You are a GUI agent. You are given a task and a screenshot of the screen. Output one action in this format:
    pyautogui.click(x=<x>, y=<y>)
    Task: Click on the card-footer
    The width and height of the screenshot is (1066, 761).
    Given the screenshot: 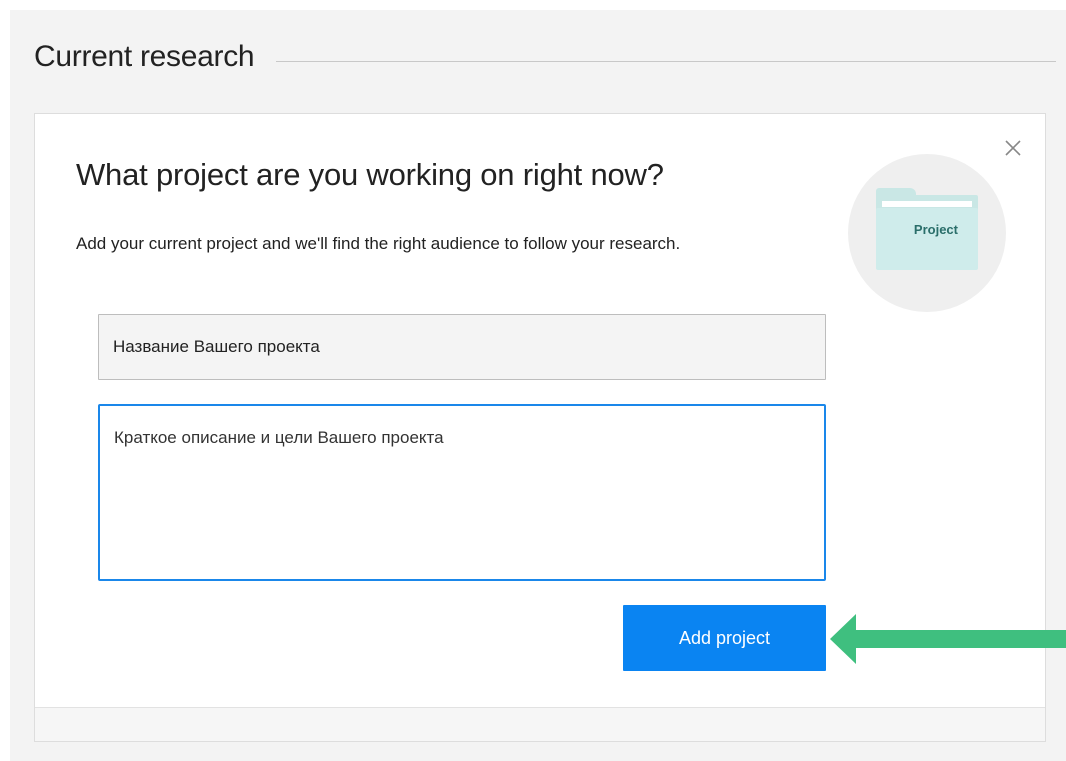 What is the action you would take?
    pyautogui.click(x=540, y=724)
    